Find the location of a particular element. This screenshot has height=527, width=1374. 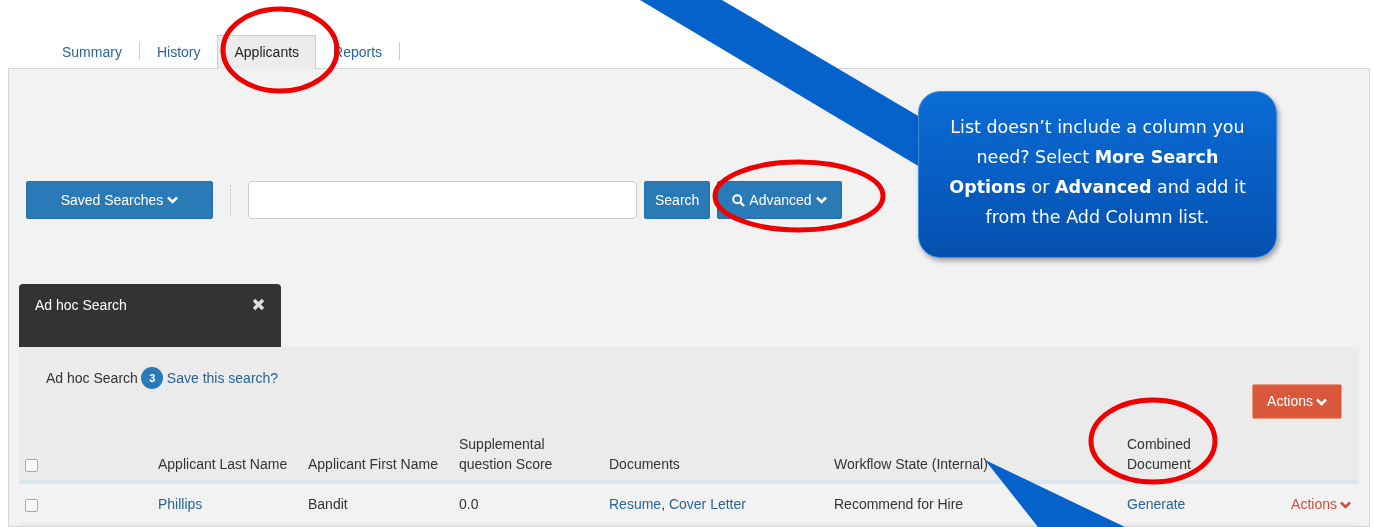

tab: Applicants is located at coordinates (267, 52).